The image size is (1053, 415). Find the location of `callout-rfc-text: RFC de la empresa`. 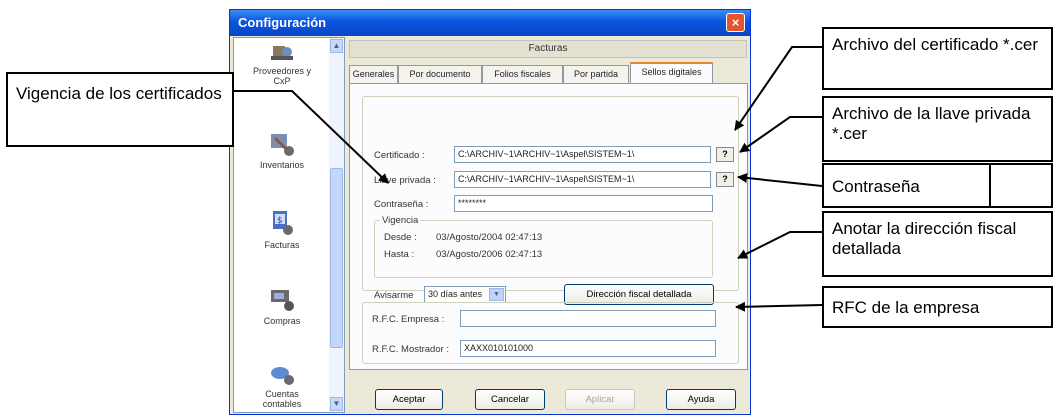

callout-rfc-text: RFC de la empresa is located at coordinates (906, 307).